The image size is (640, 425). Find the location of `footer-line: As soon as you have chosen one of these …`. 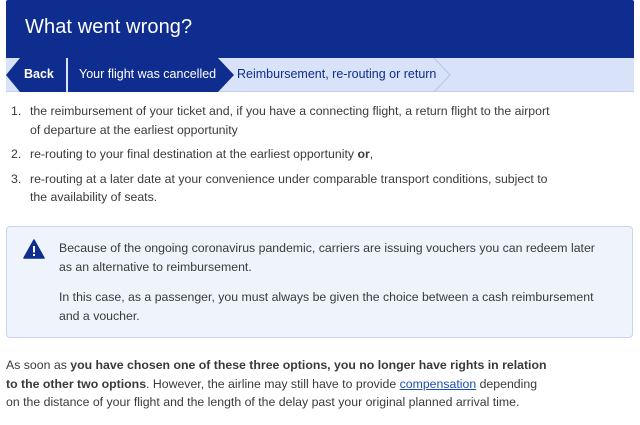

footer-line: As soon as you have chosen one of these … is located at coordinates (316, 365).